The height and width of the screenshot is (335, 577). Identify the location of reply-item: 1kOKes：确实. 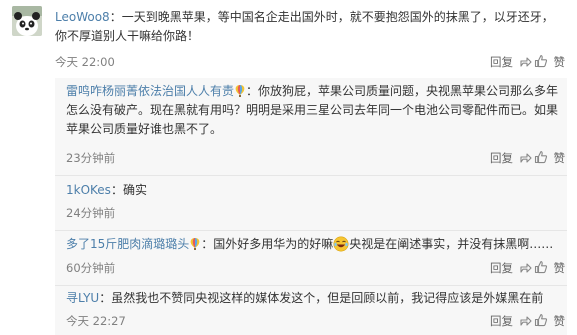
(316, 190).